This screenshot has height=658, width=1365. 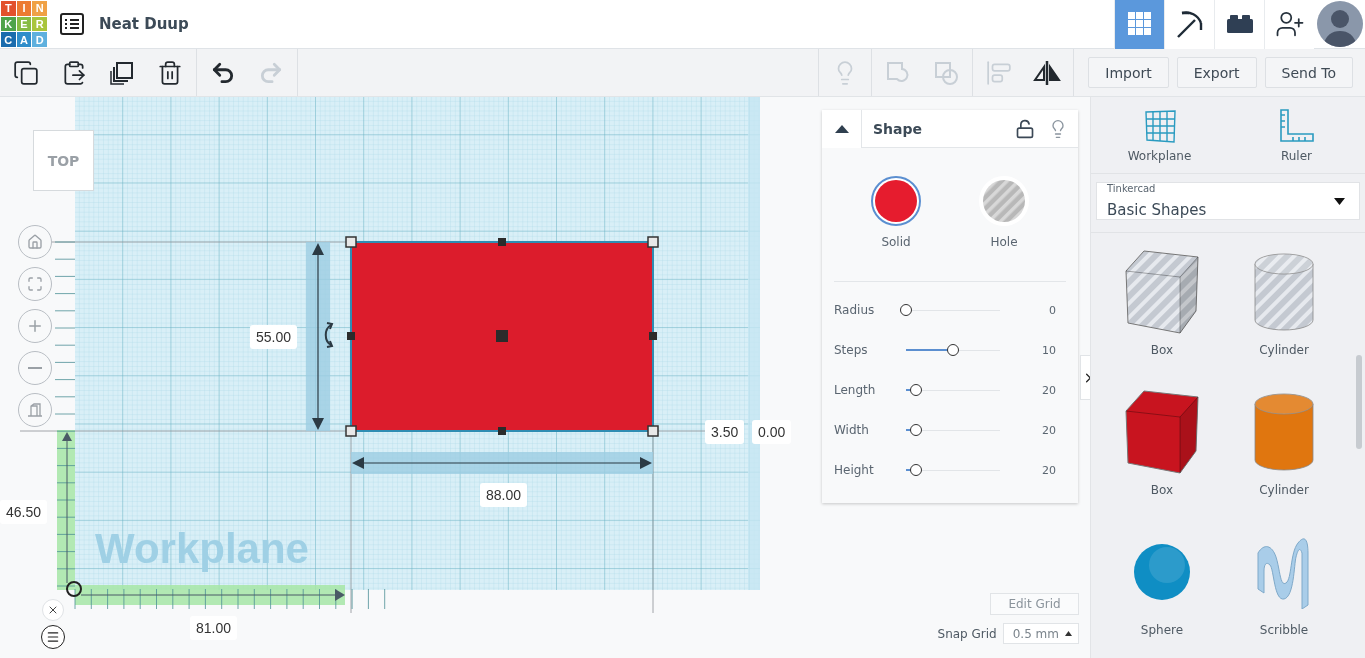 I want to click on measurement-label: 81.00, so click(x=214, y=628).